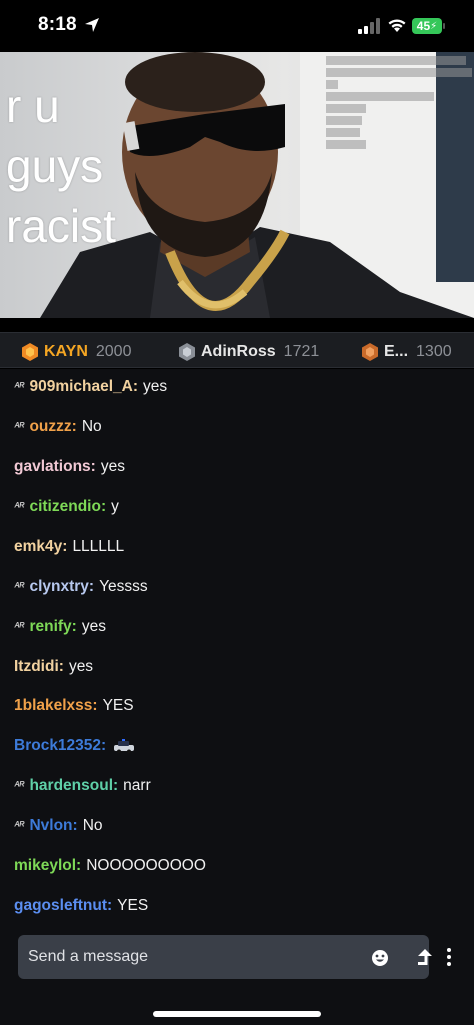 This screenshot has width=474, height=1025. I want to click on battery-indicator: 45 ⚡, so click(427, 26).